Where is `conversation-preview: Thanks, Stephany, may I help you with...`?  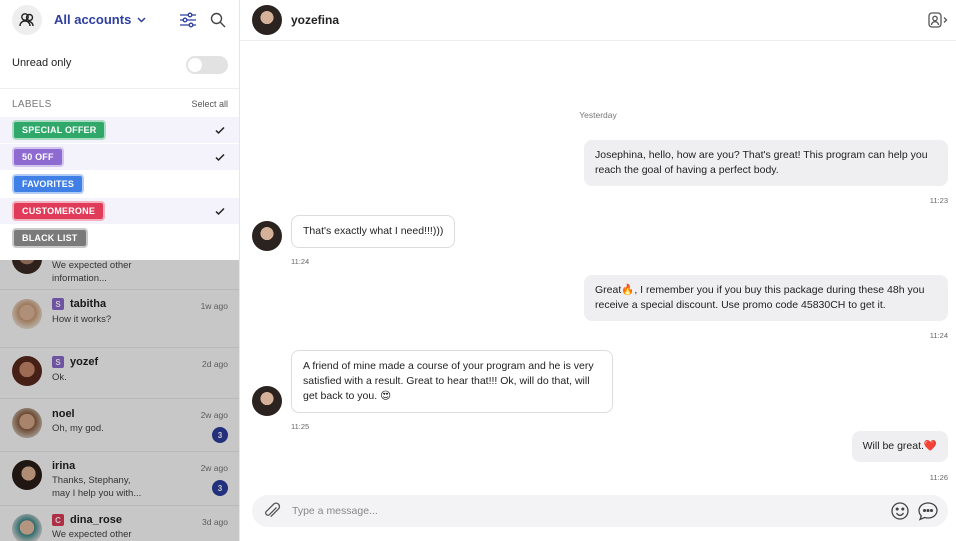
conversation-preview: Thanks, Stephany, may I help you with... is located at coordinates (97, 487).